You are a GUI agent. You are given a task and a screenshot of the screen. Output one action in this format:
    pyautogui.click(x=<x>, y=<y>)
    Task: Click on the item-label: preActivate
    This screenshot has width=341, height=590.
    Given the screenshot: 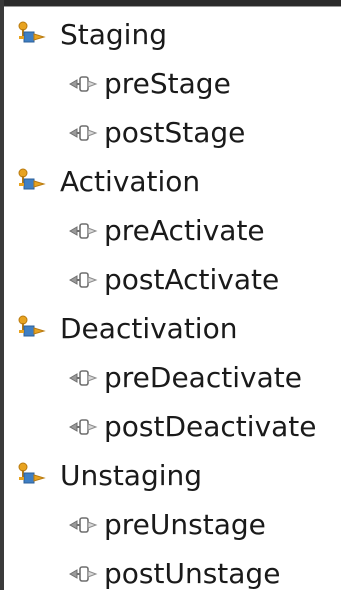 What is the action you would take?
    pyautogui.click(x=184, y=230)
    